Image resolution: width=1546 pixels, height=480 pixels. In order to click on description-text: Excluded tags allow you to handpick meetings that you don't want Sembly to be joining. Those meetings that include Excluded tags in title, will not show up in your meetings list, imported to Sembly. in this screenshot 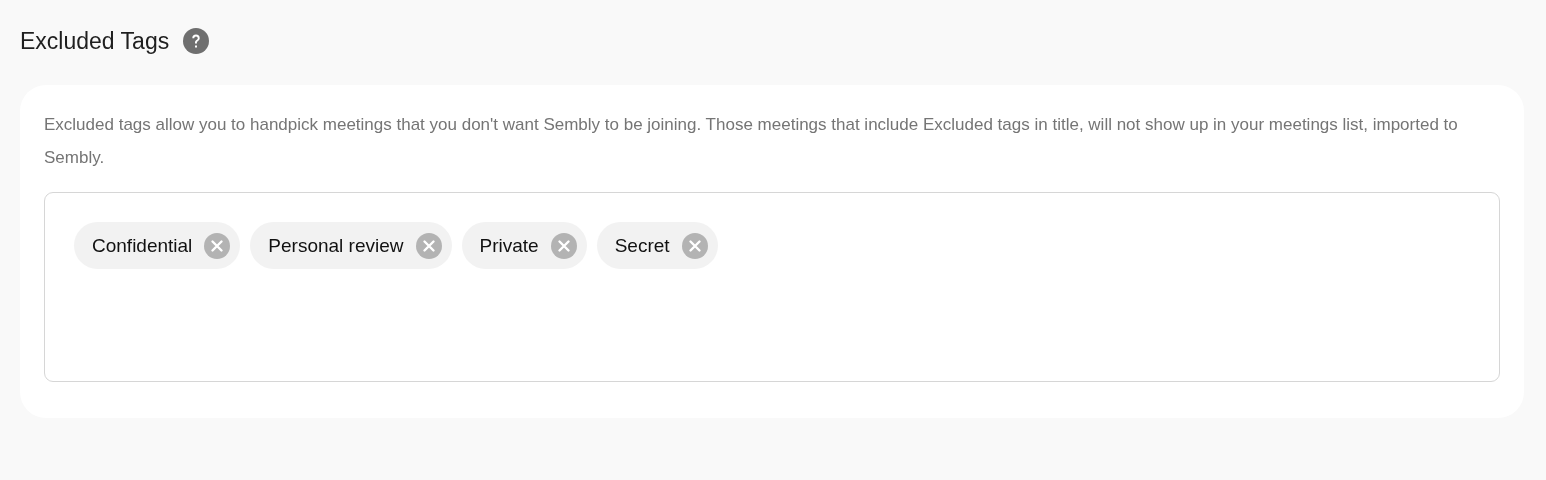, I will do `click(751, 141)`.